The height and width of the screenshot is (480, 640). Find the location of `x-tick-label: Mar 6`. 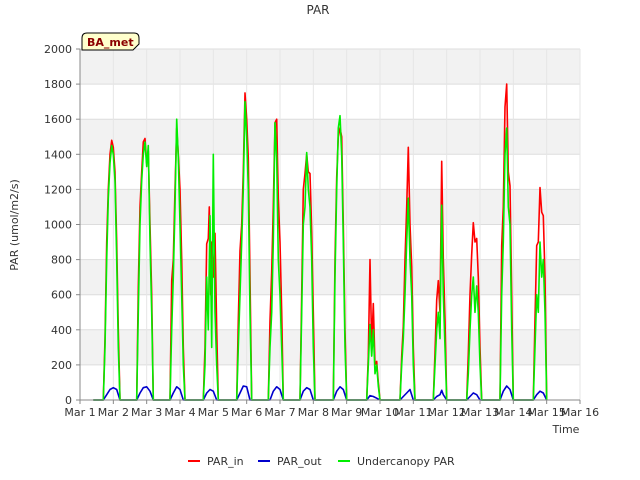

x-tick-label: Mar 6 is located at coordinates (246, 412).